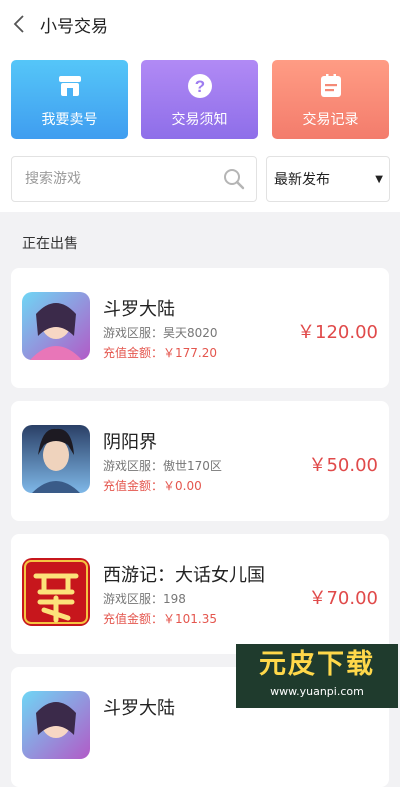 The image size is (400, 787). I want to click on sort-dropdown: 最新发布 ▼, so click(328, 179).